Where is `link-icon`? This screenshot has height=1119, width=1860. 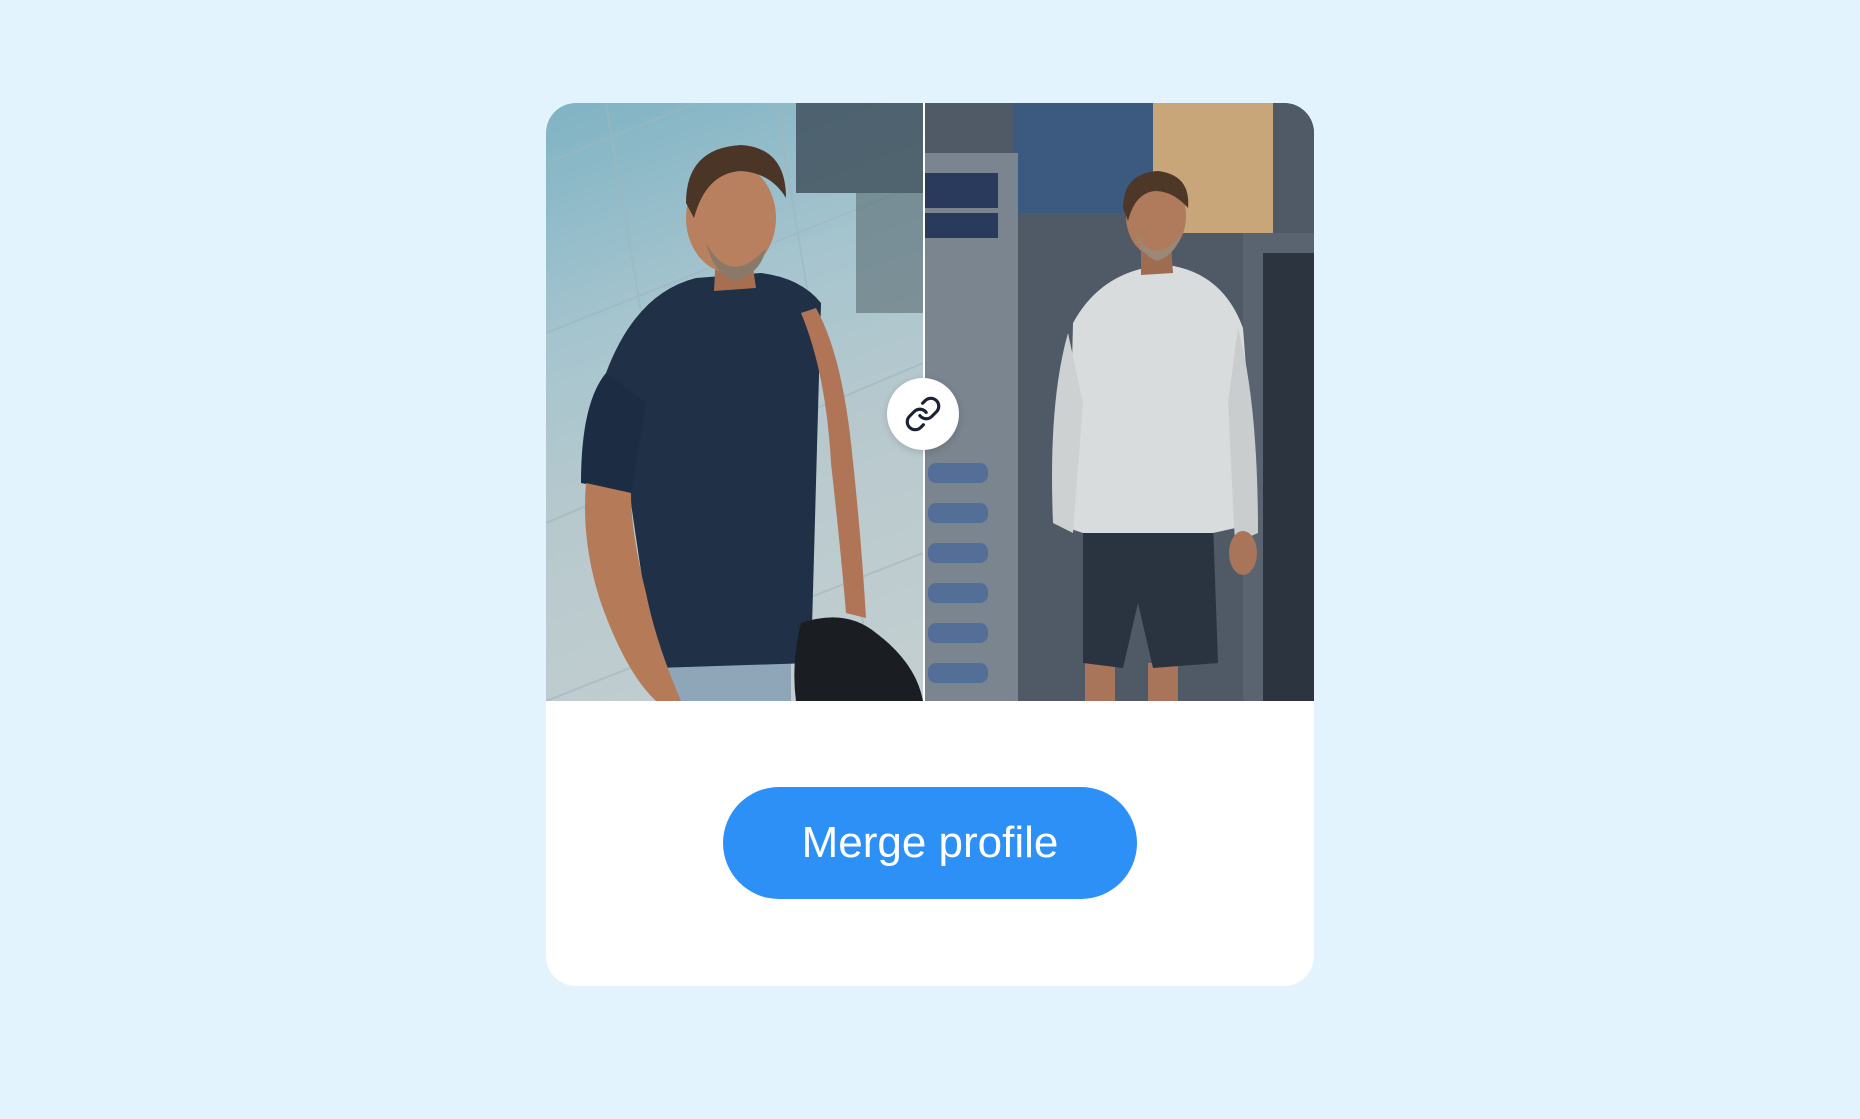
link-icon is located at coordinates (923, 414).